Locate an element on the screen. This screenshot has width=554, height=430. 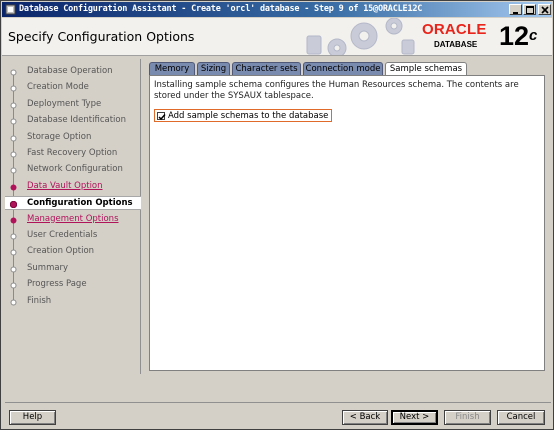
page-heading: Specify Configuration Options is located at coordinates (101, 36).